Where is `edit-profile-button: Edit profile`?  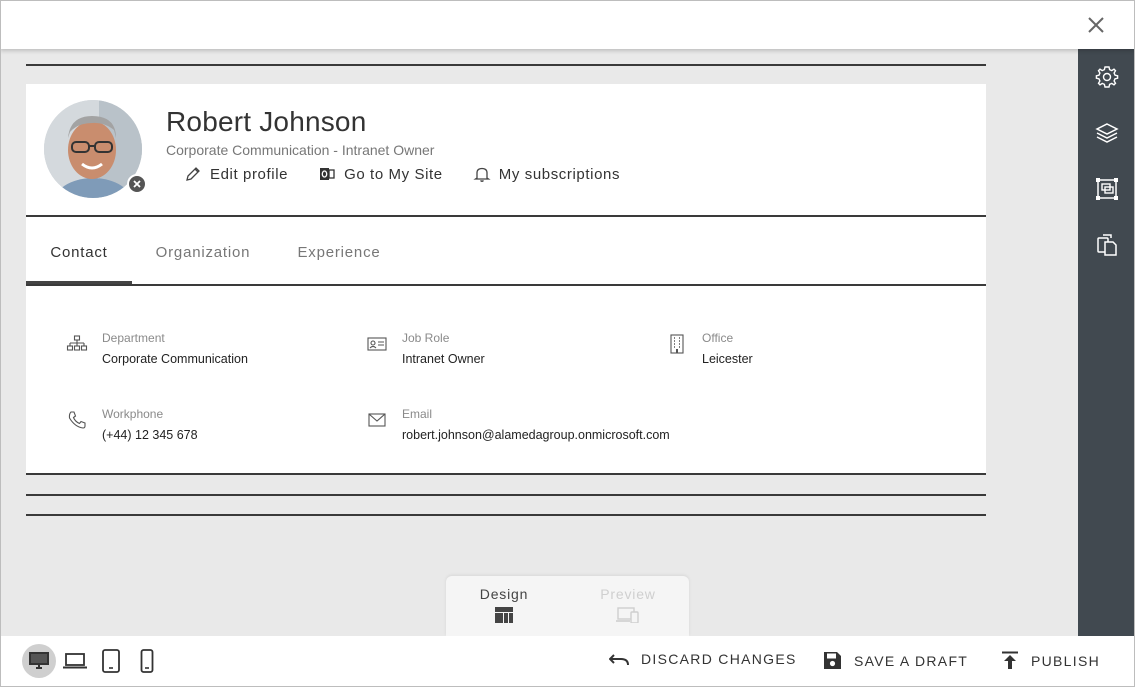 edit-profile-button: Edit profile is located at coordinates (236, 174).